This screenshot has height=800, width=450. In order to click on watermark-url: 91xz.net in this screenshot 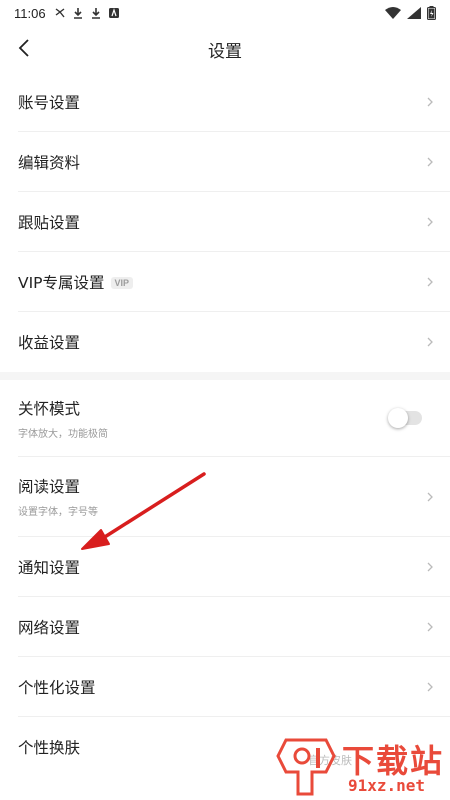, I will do `click(387, 785)`.